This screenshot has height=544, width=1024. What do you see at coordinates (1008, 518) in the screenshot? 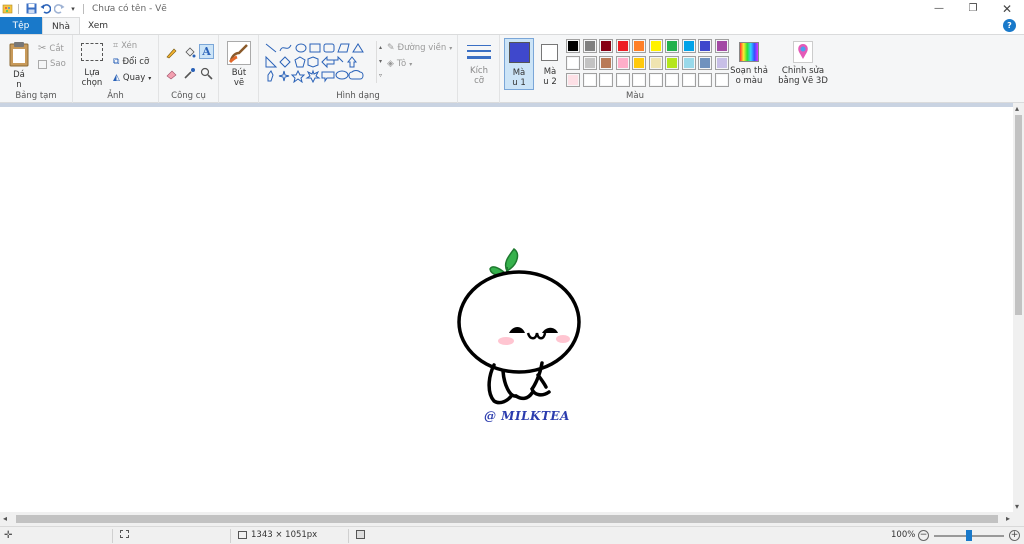
I see `scroll-right-icon: ▸` at bounding box center [1008, 518].